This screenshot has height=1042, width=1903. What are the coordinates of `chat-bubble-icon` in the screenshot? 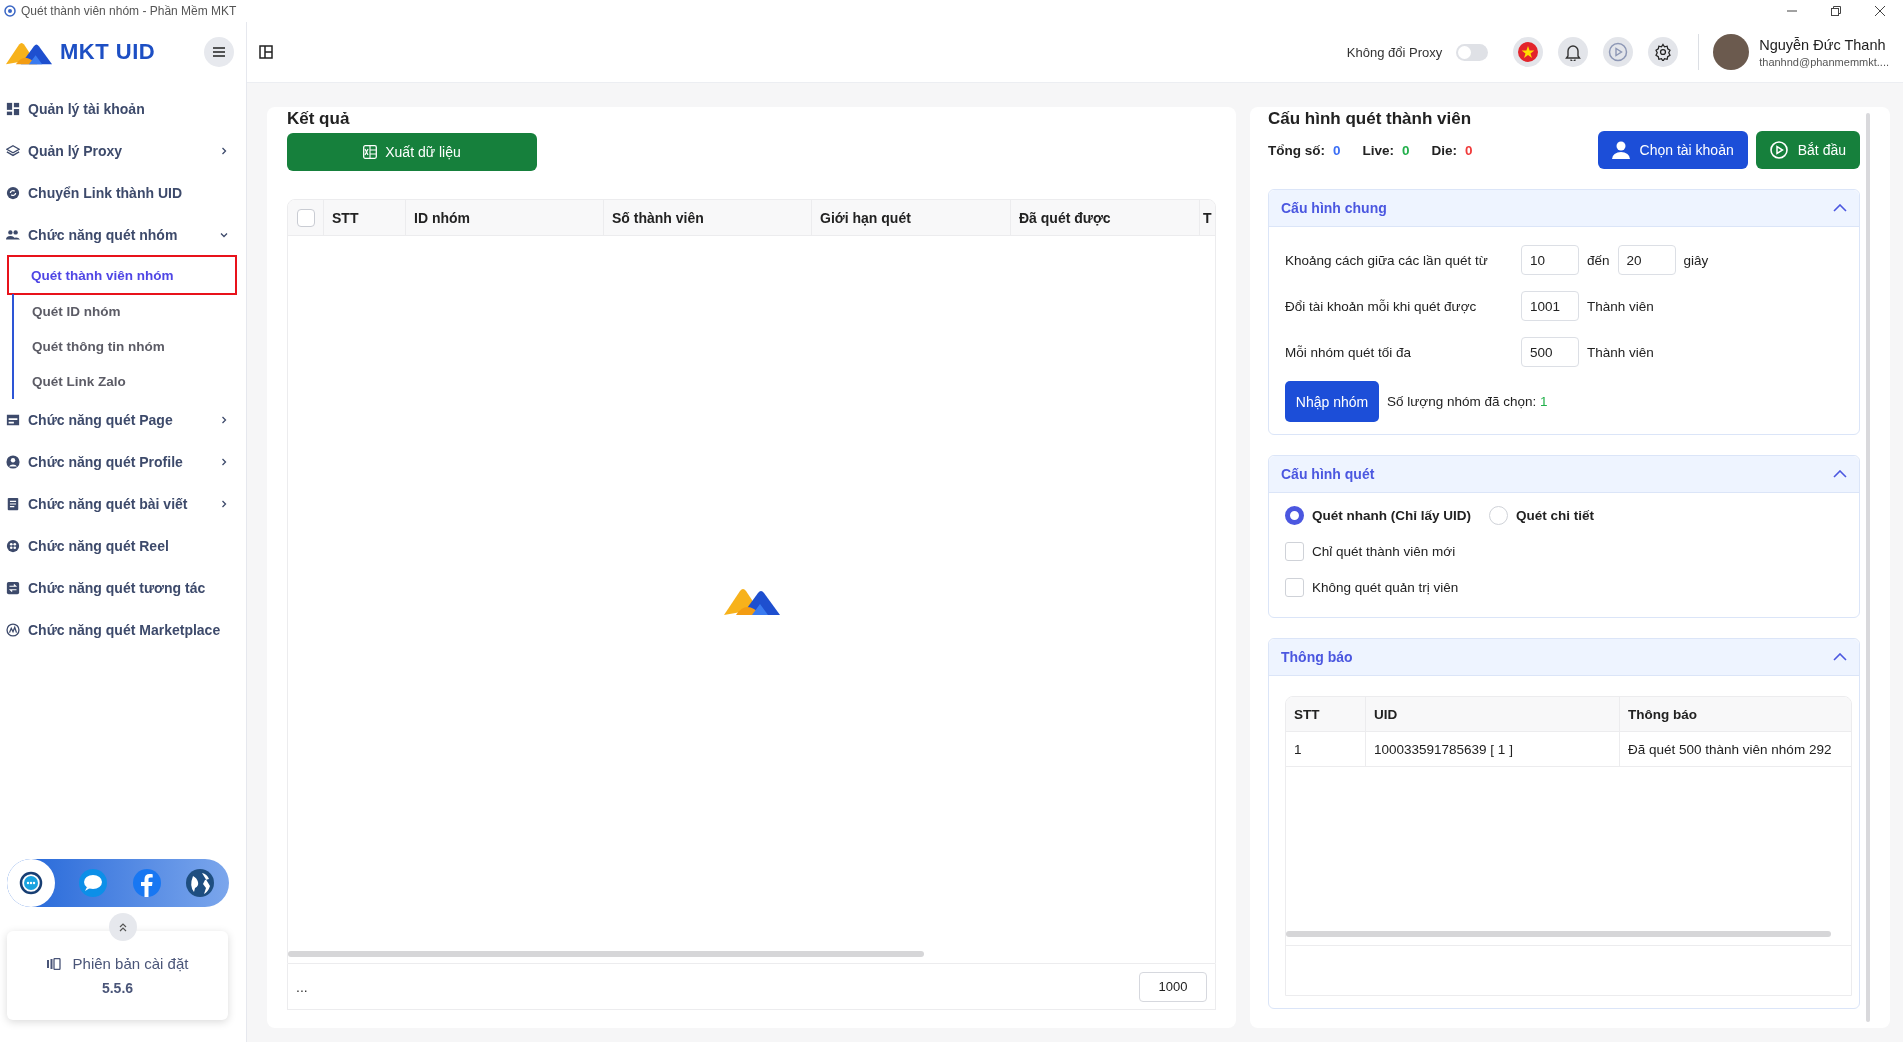 It's located at (93, 883).